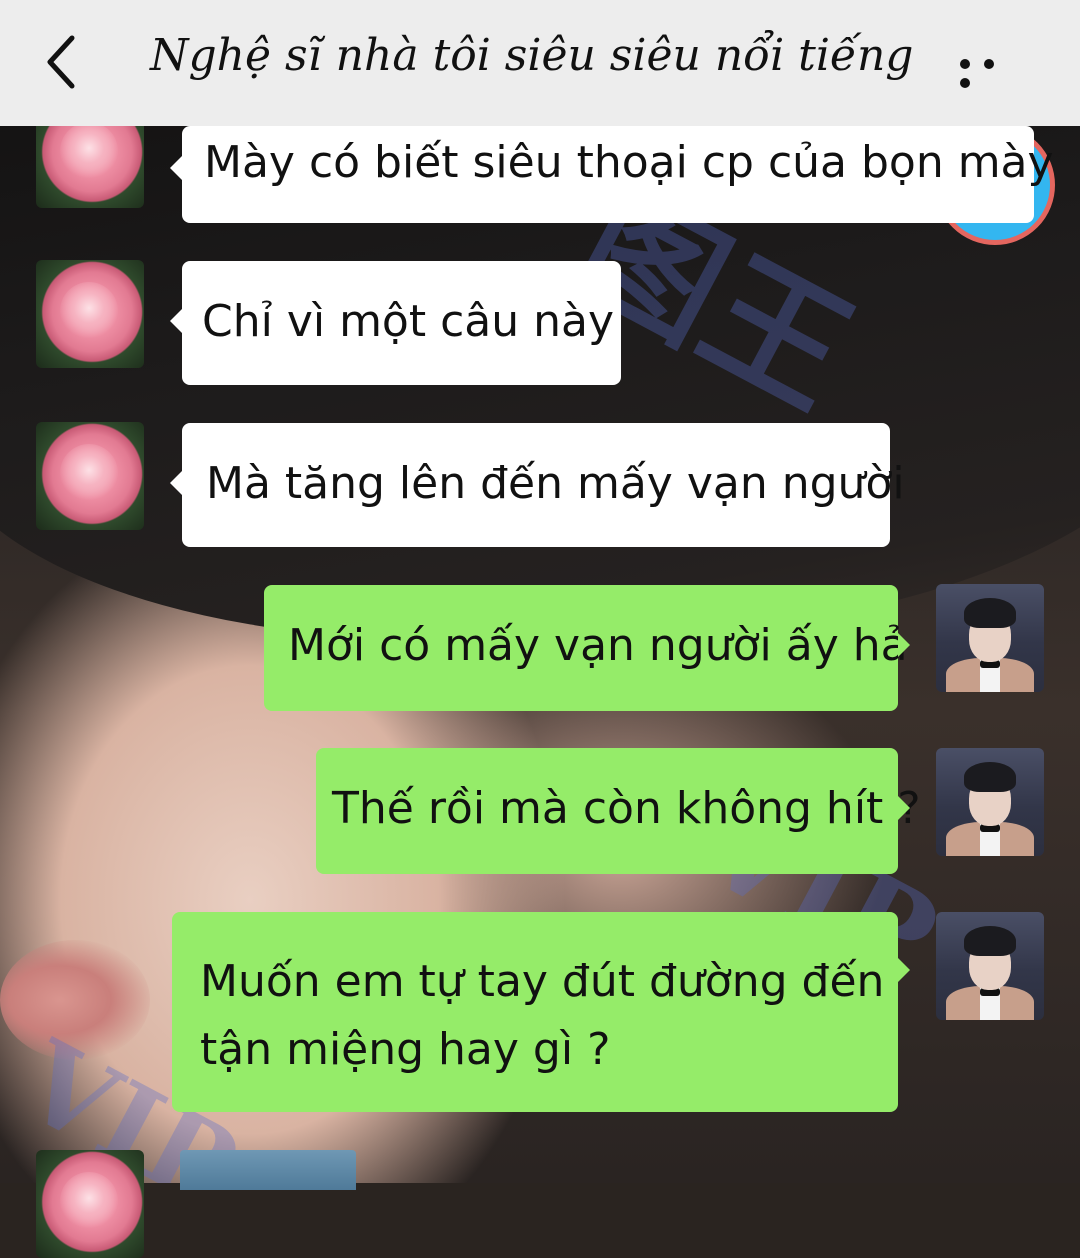 This screenshot has height=1258, width=1080. I want to click on chevron-left-icon, so click(62, 62).